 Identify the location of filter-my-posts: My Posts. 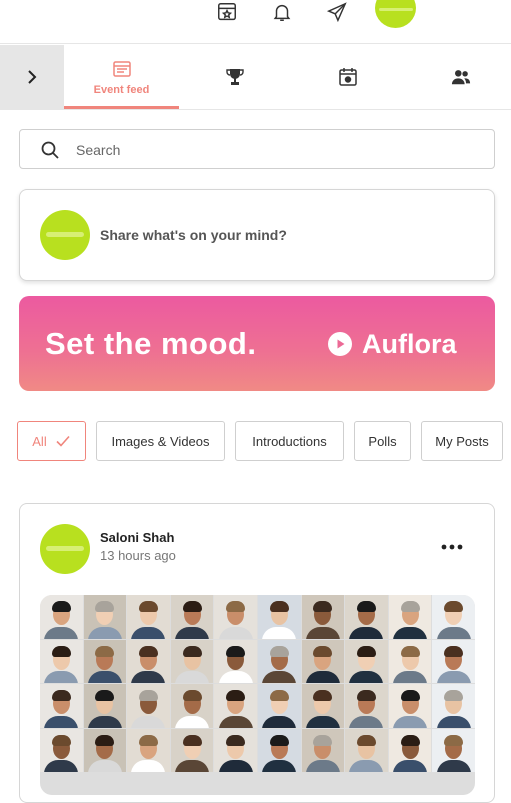
(462, 441).